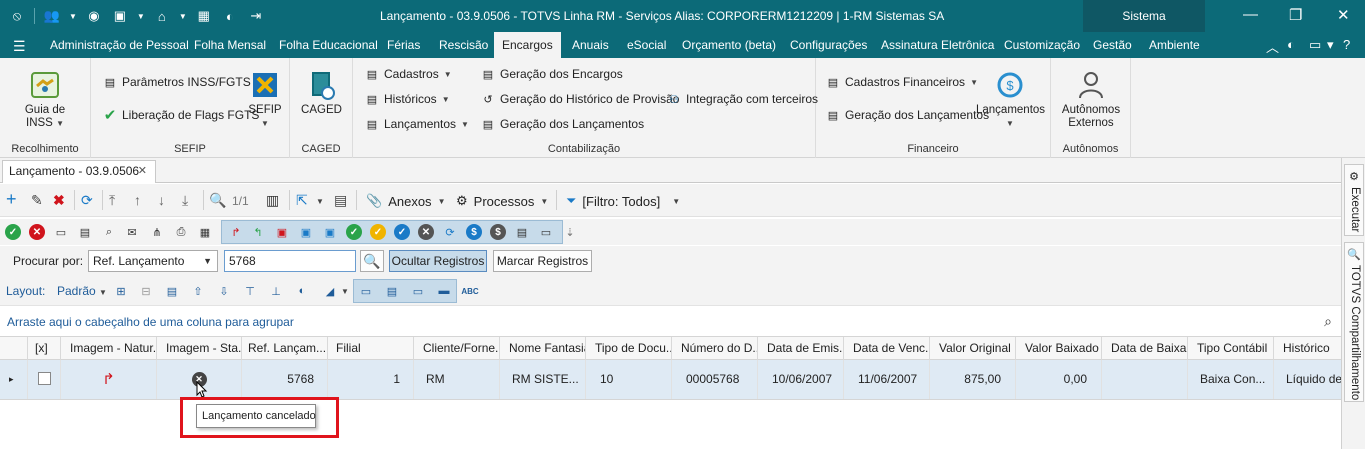  What do you see at coordinates (498, 232) in the screenshot?
I see `money-dark-icon: $` at bounding box center [498, 232].